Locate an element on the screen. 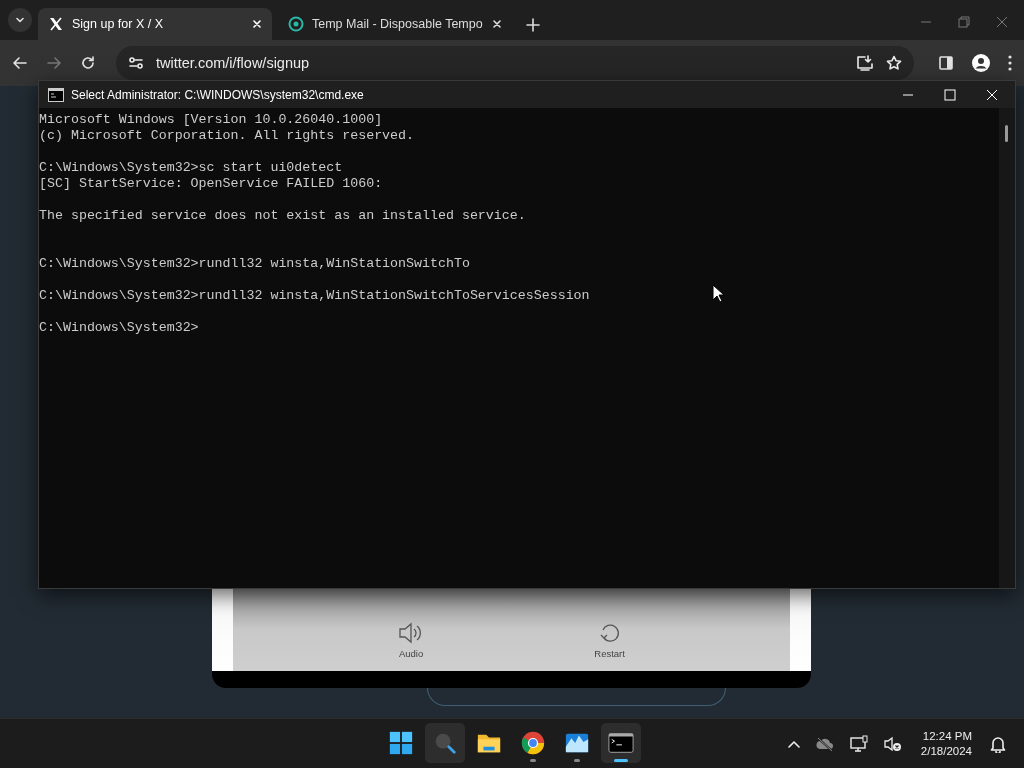  tab-search-button is located at coordinates (20, 20).